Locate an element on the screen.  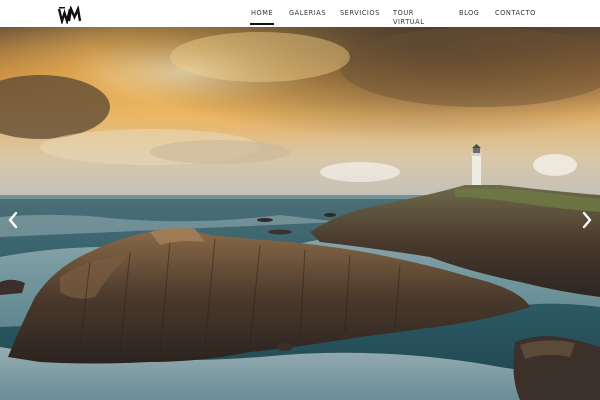
wm-logo-icon is located at coordinates (70, 15).